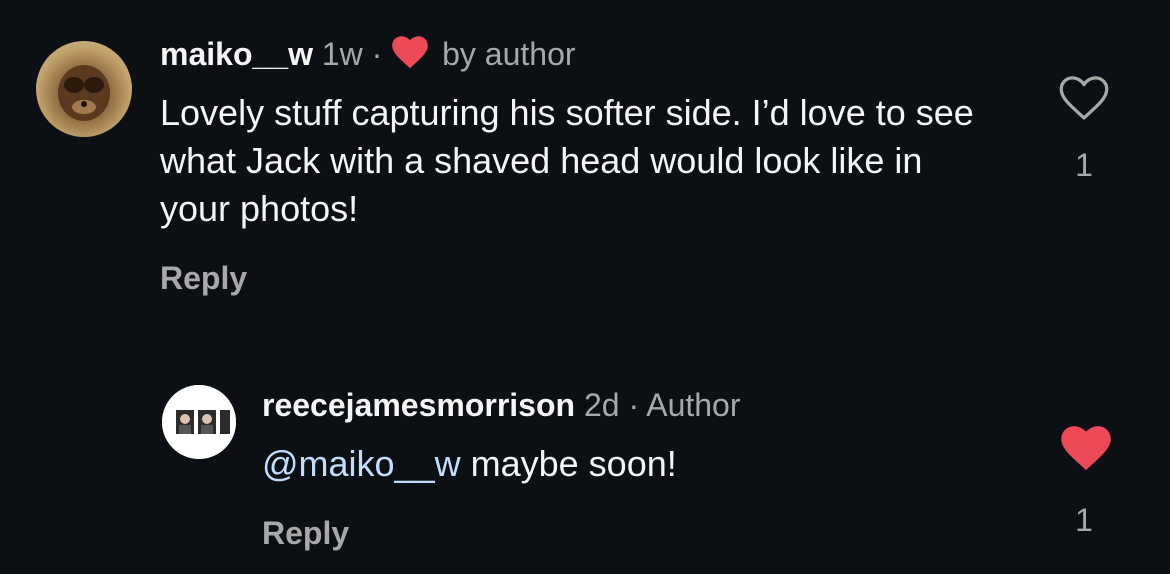 The width and height of the screenshot is (1170, 574). Describe the element at coordinates (693, 405) in the screenshot. I see `author-badge: Author` at that location.